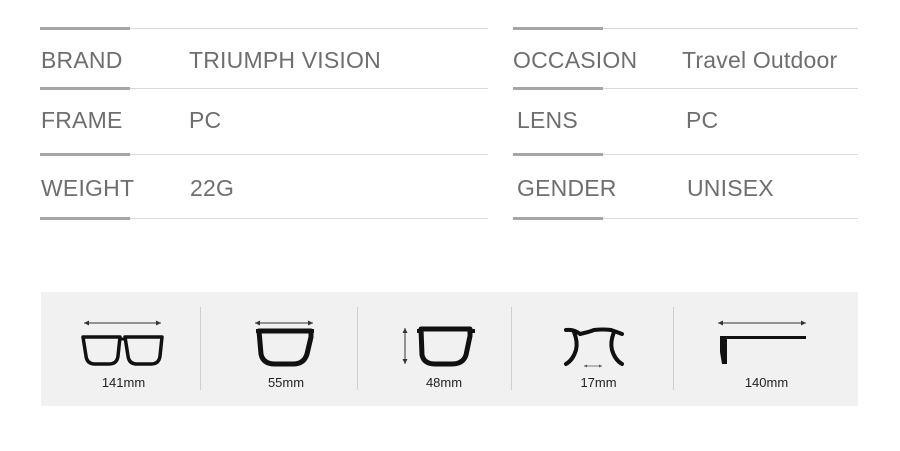 This screenshot has height=451, width=900. Describe the element at coordinates (760, 60) in the screenshot. I see `occasion-value: Travel Outdoor` at that location.